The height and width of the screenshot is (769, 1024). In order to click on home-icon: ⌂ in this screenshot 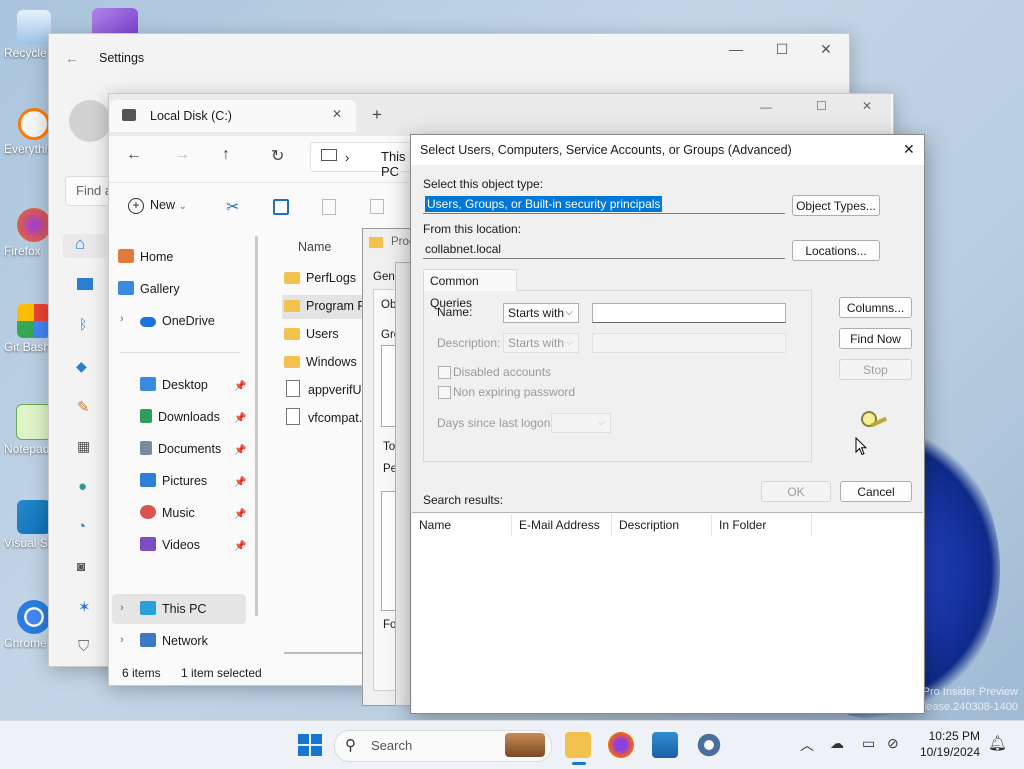, I will do `click(80, 244)`.